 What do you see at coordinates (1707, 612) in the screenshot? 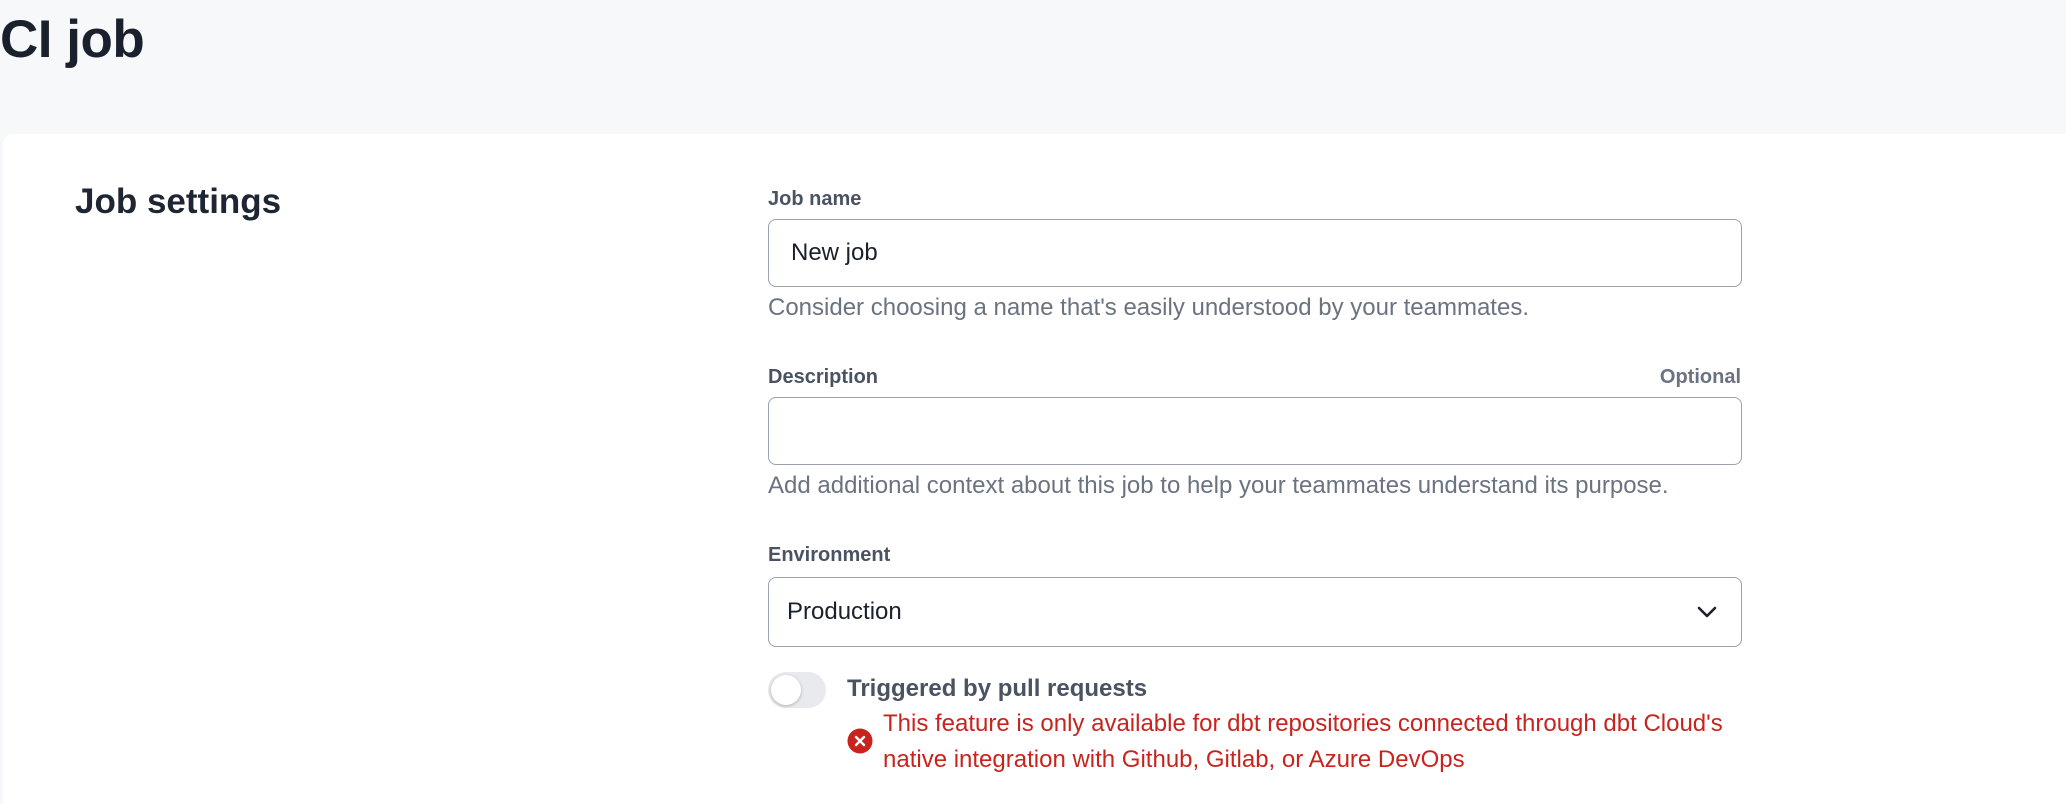
I see `chevron-down-icon` at bounding box center [1707, 612].